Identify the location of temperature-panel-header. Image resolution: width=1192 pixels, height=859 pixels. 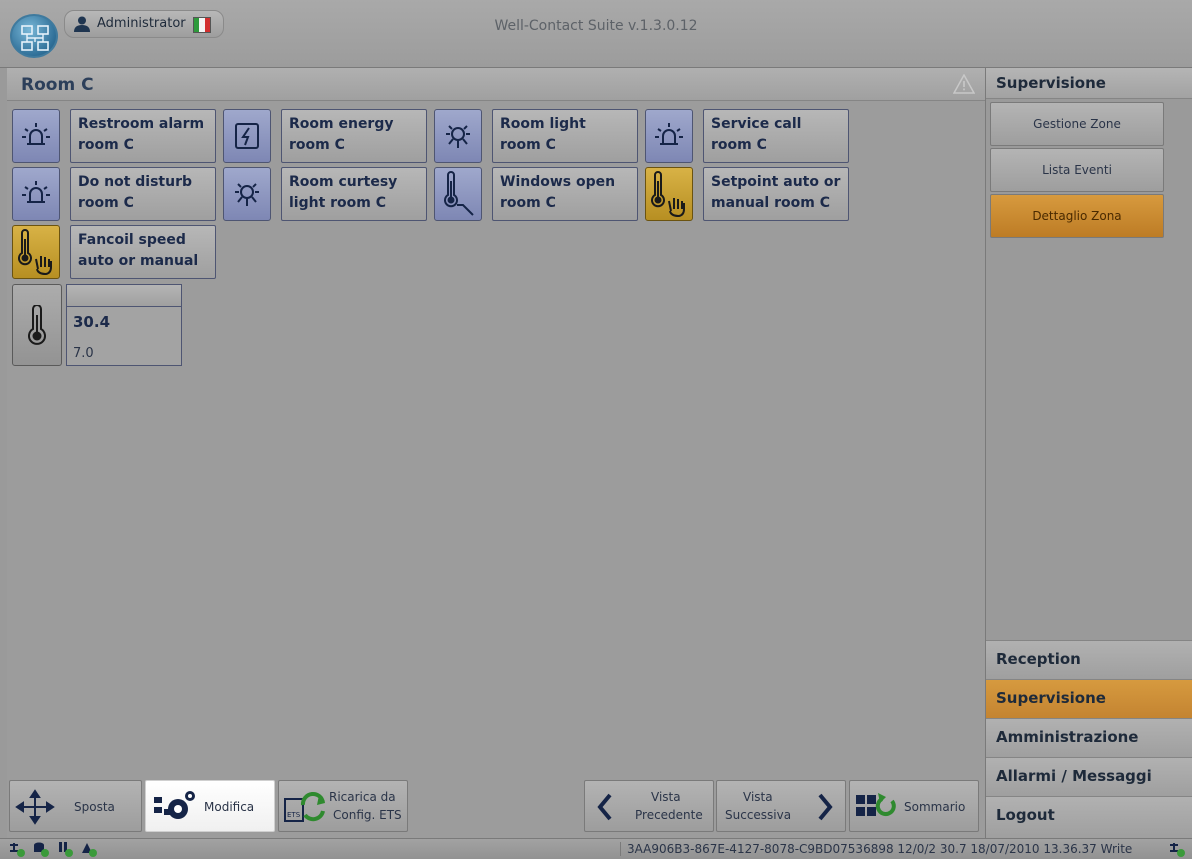
(124, 296).